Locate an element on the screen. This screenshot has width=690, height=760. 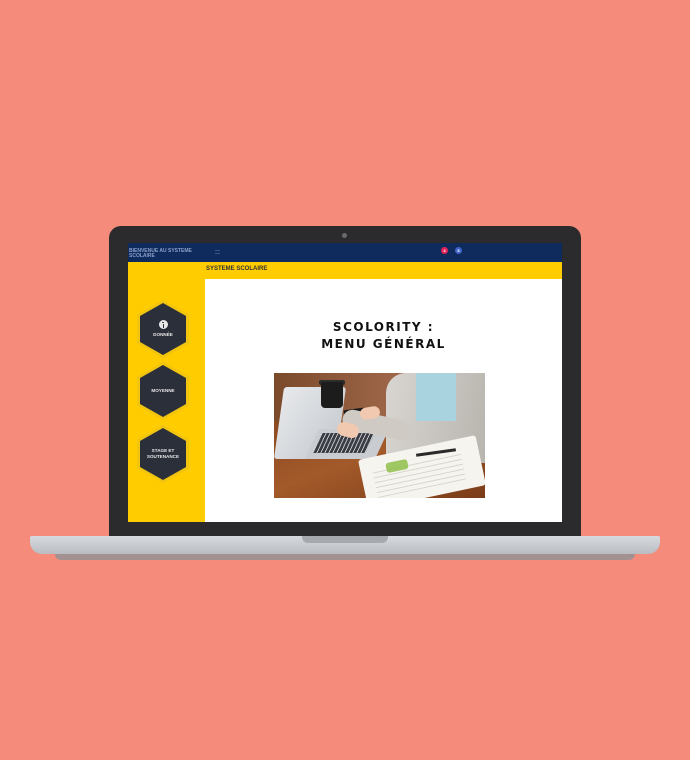
sidebar-item-label: STAGE ET SOUTENANCE is located at coordinates (163, 453).